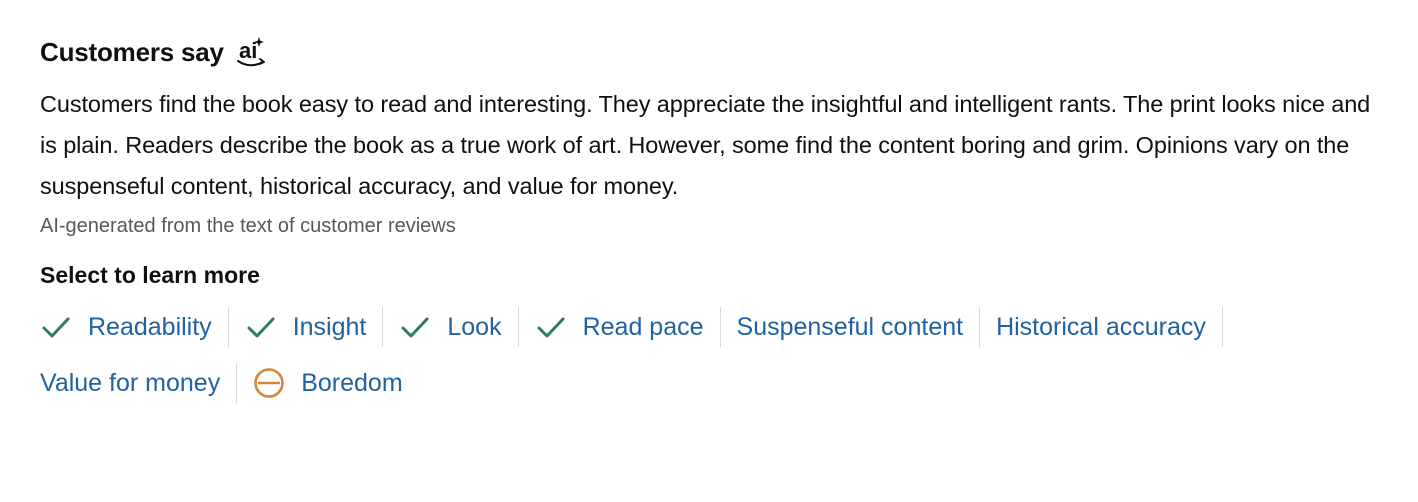 The height and width of the screenshot is (502, 1418). Describe the element at coordinates (329, 326) in the screenshot. I see `aspect-label: Insight` at that location.